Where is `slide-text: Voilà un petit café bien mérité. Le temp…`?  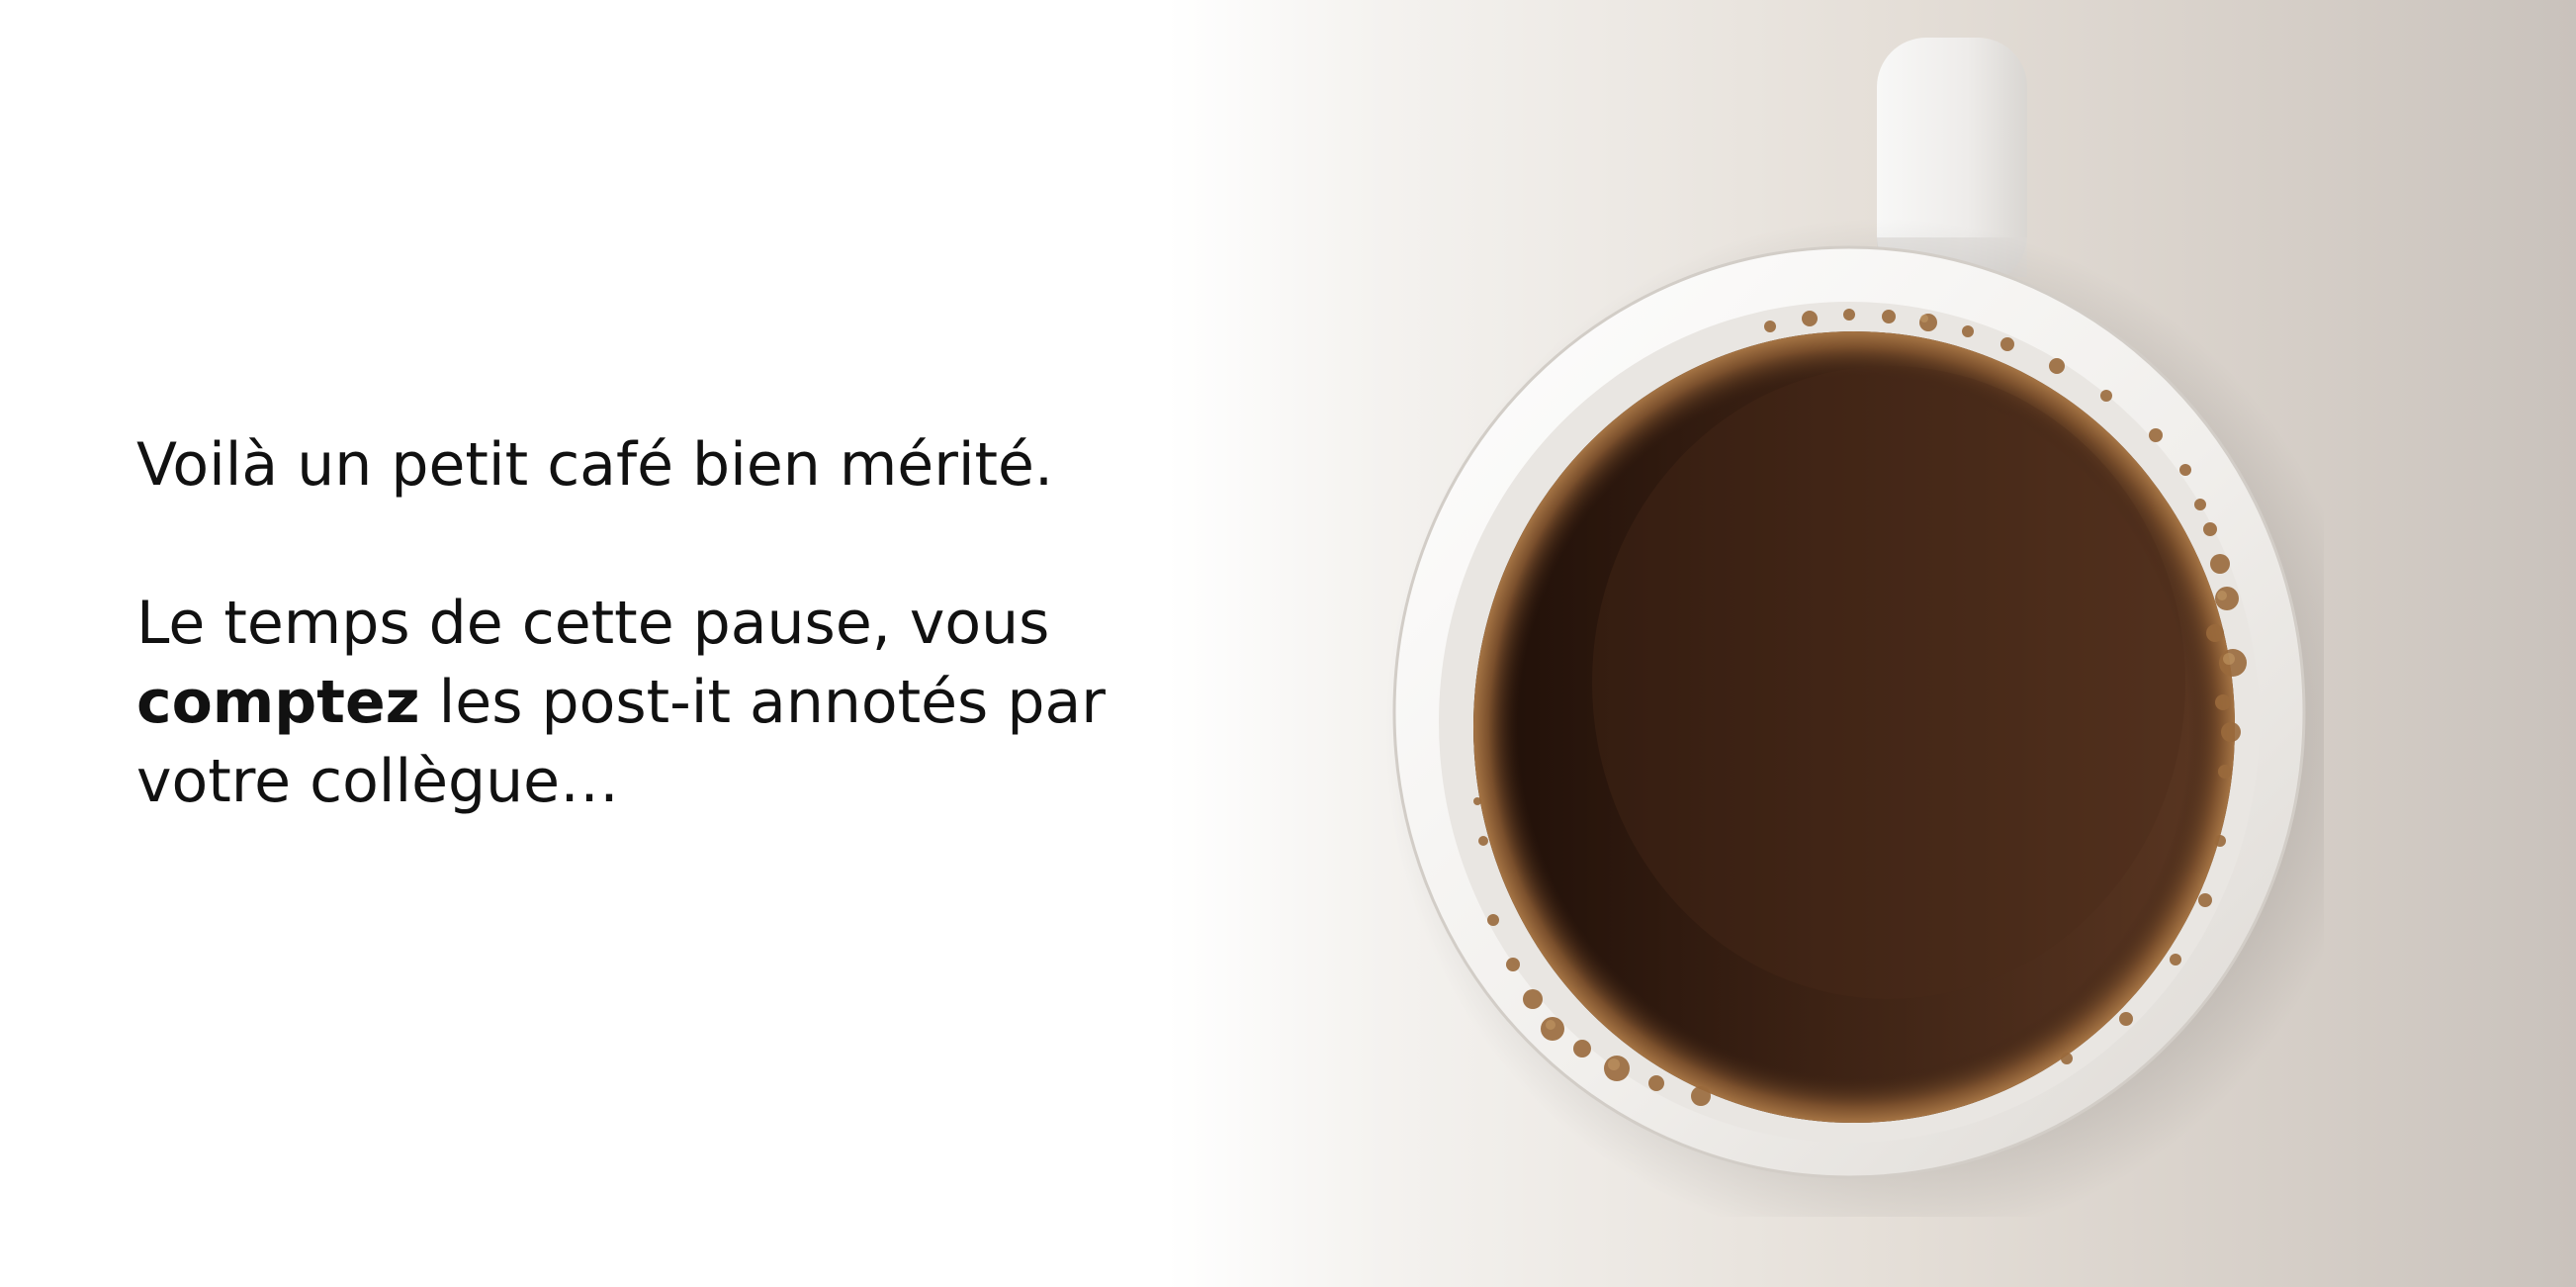 slide-text: Voilà un petit café bien mérité. Le temp… is located at coordinates (640, 623).